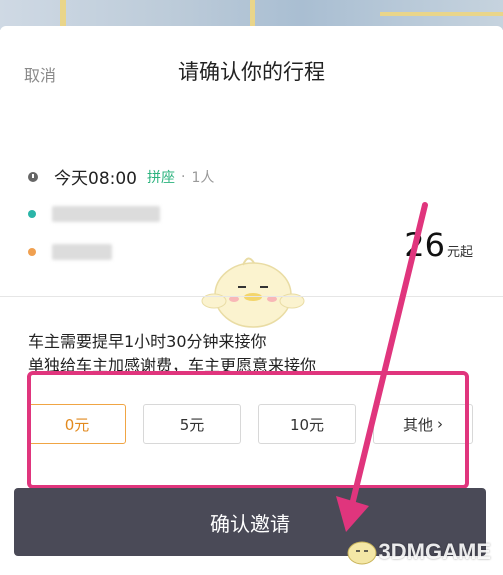  What do you see at coordinates (203, 177) in the screenshot?
I see `passenger-count: 1人` at bounding box center [203, 177].